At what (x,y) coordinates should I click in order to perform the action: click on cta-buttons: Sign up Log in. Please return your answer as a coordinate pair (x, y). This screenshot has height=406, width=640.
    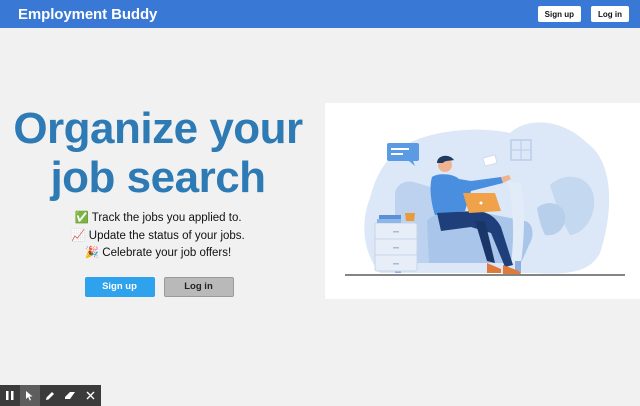
    Looking at the image, I should click on (158, 286).